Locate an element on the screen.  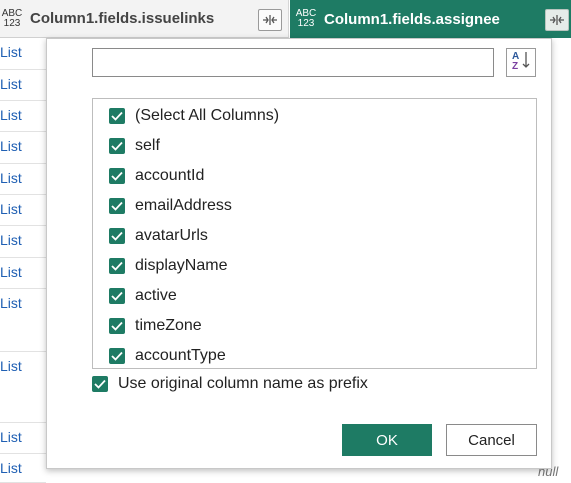
list-item: (Select All Columns) is located at coordinates (194, 116).